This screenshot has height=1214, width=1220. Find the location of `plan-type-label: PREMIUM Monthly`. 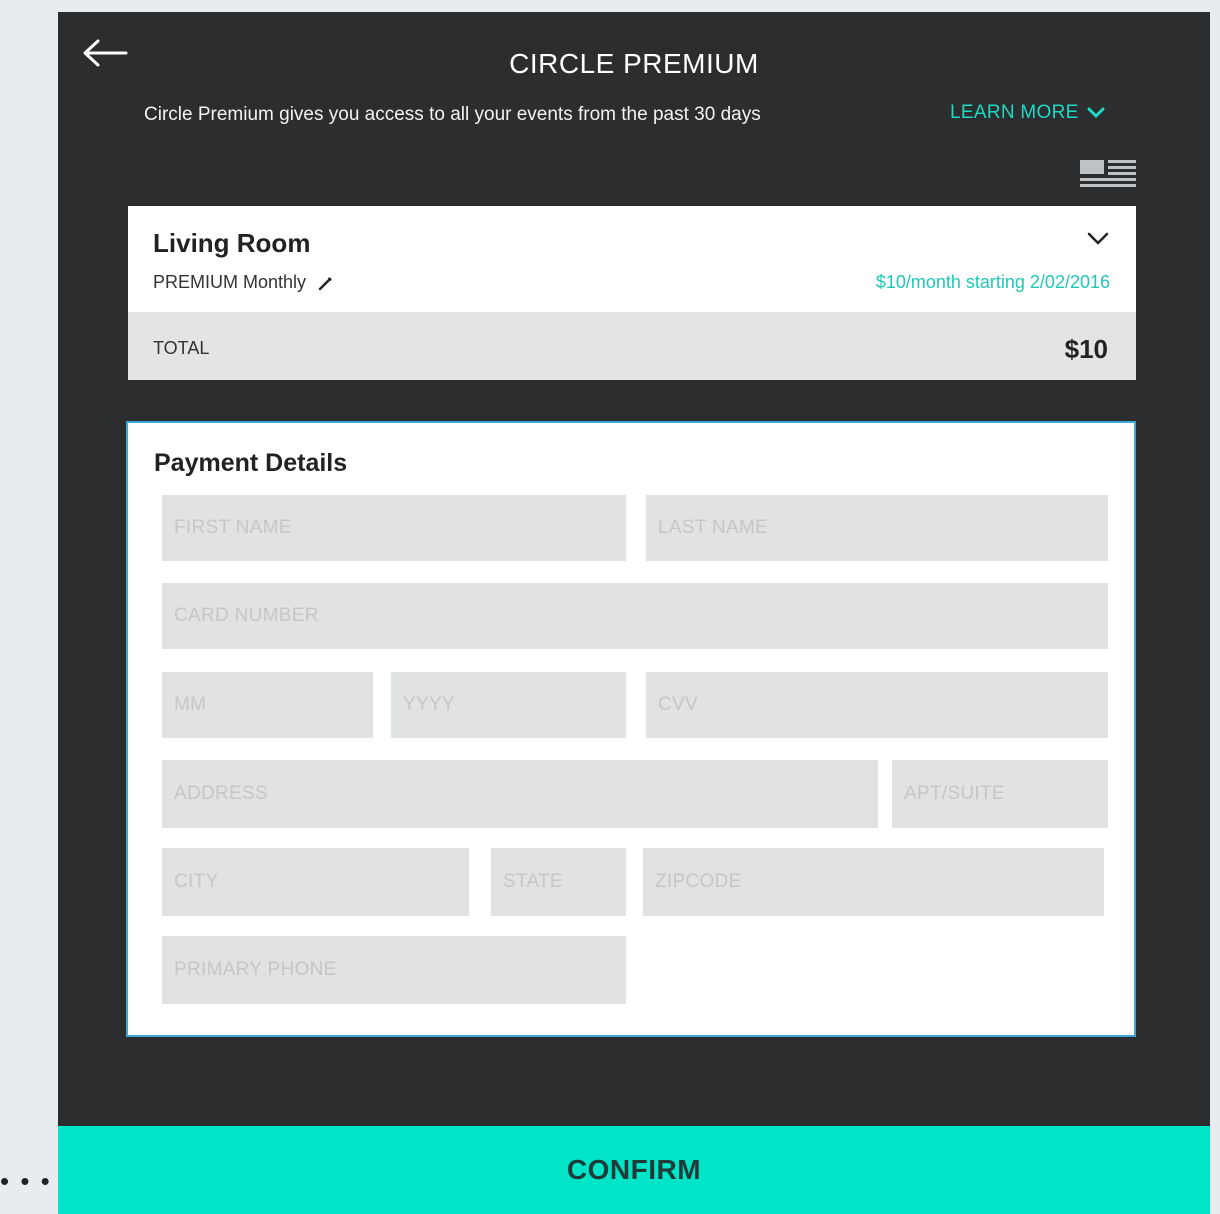

plan-type-label: PREMIUM Monthly is located at coordinates (230, 282).